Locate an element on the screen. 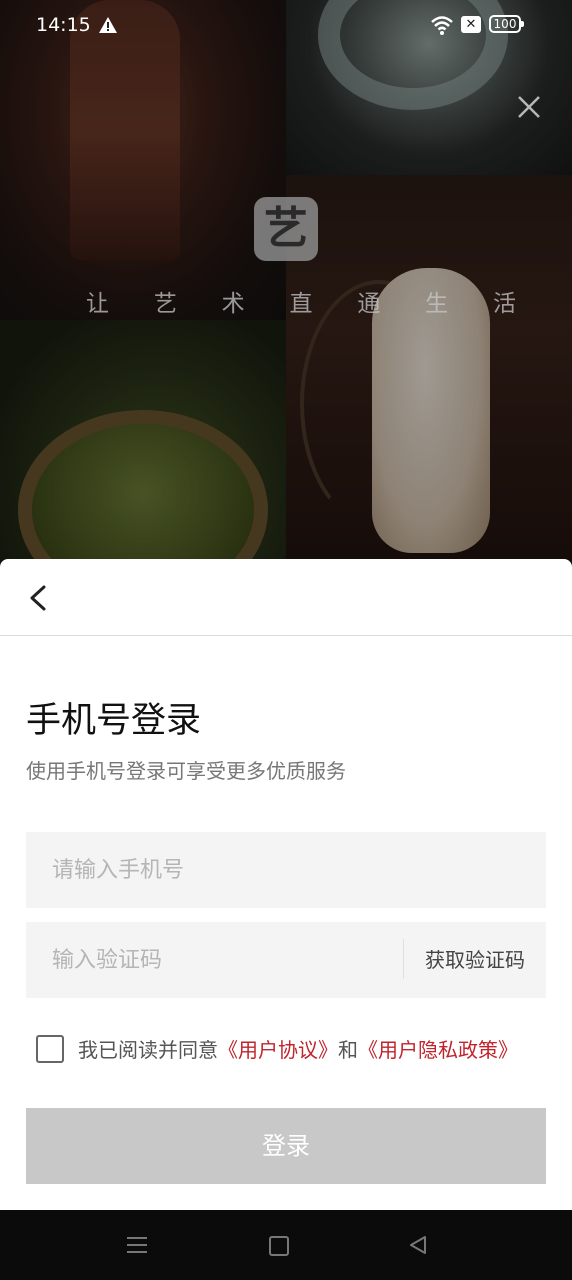 The width and height of the screenshot is (572, 1280). header-divider is located at coordinates (286, 635).